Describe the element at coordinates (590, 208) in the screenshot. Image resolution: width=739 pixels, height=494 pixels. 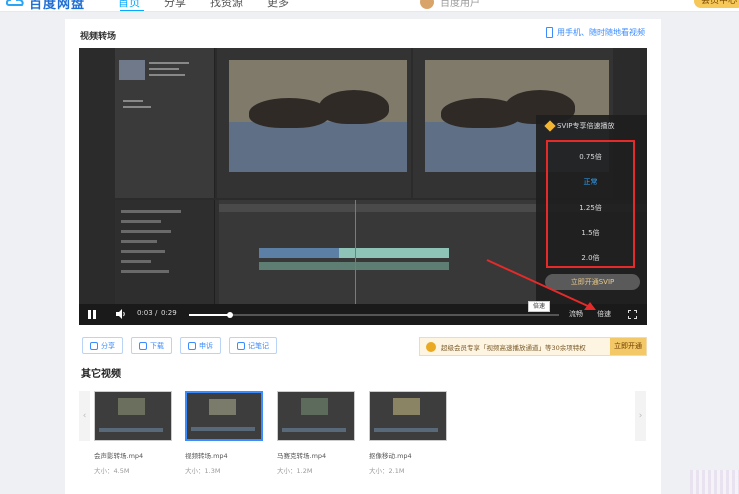
I see `speed-option-1-25: 1.25倍` at that location.